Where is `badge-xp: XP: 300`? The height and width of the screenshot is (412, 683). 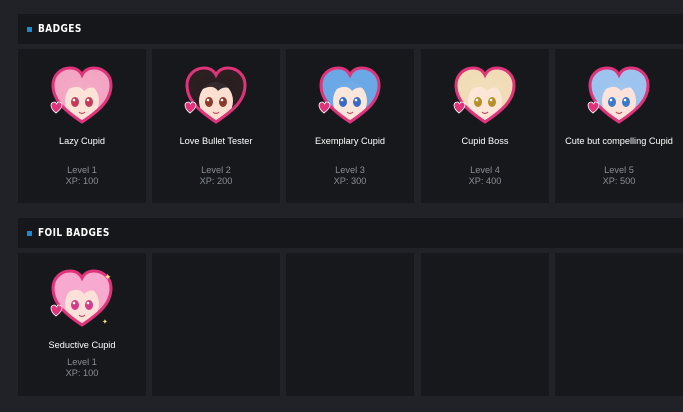 badge-xp: XP: 300 is located at coordinates (350, 181).